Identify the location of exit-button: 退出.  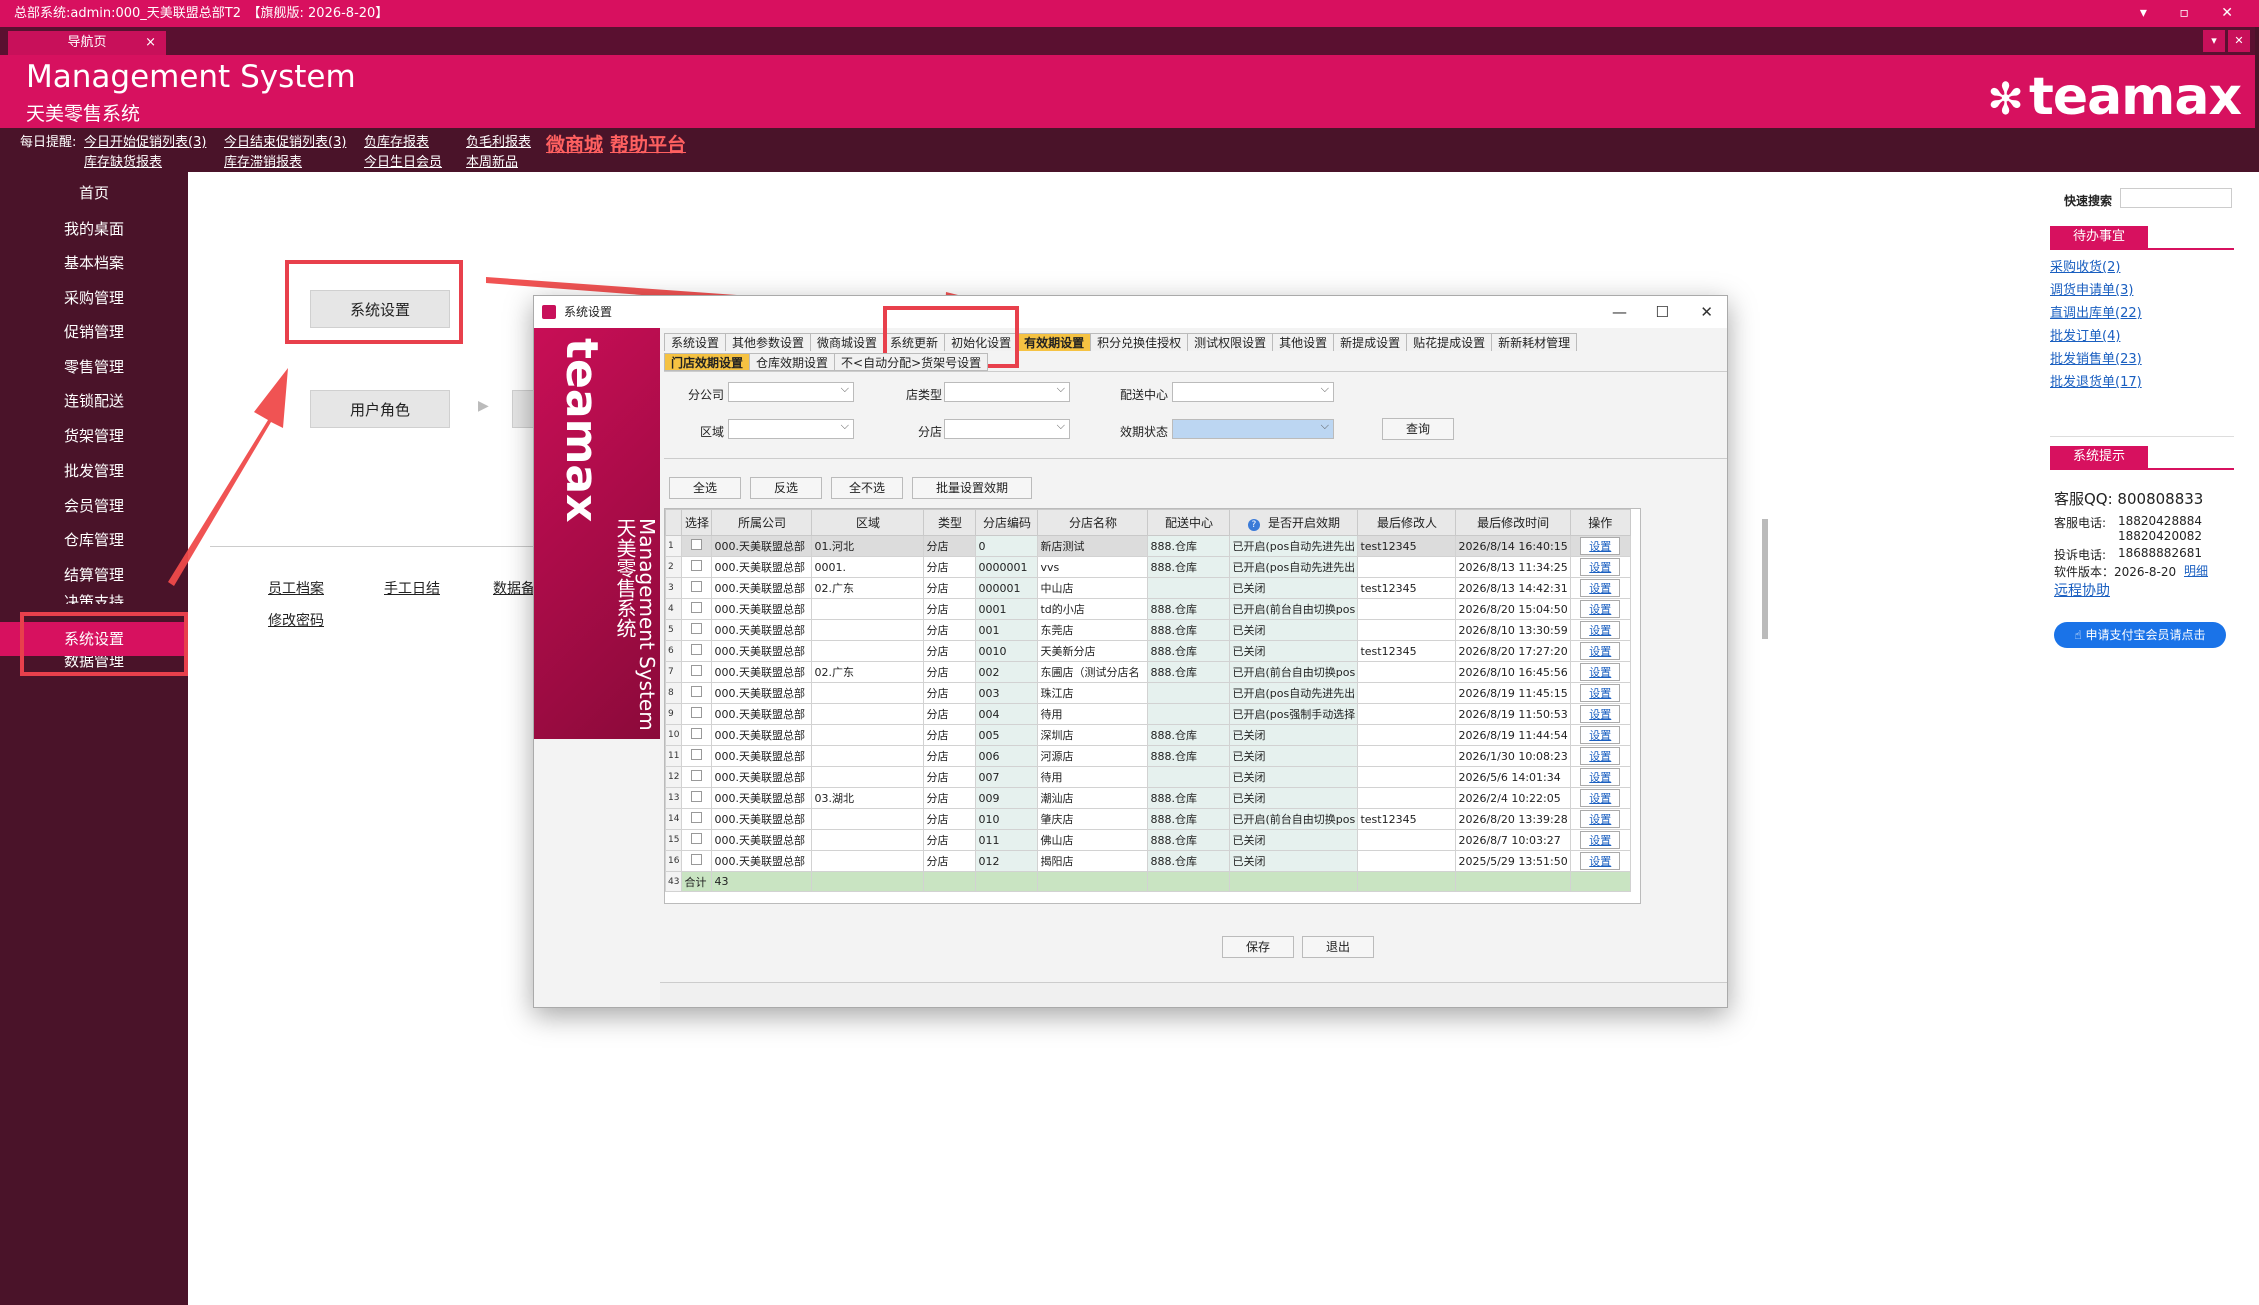
(1338, 947).